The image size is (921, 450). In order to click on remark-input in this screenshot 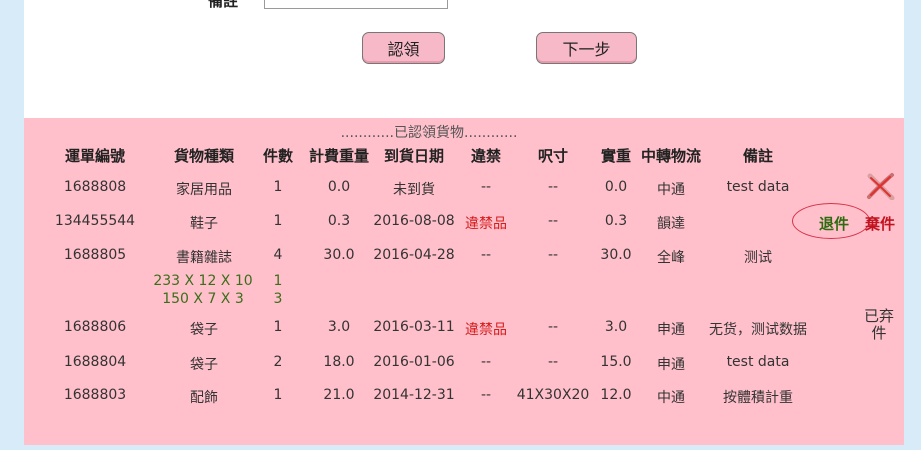, I will do `click(356, 4)`.